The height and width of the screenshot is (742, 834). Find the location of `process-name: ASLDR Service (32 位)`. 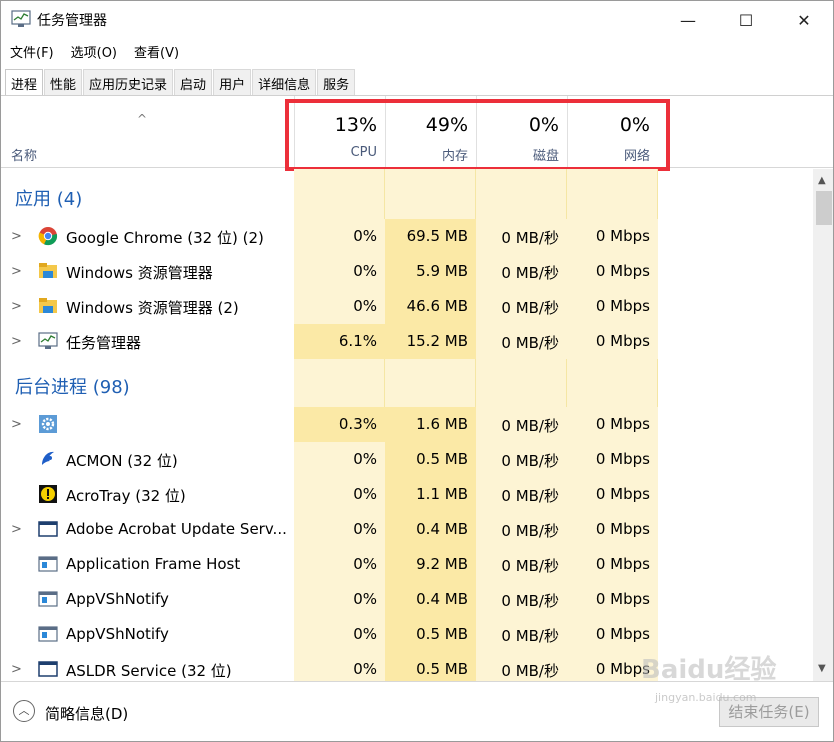

process-name: ASLDR Service (32 位) is located at coordinates (149, 671).